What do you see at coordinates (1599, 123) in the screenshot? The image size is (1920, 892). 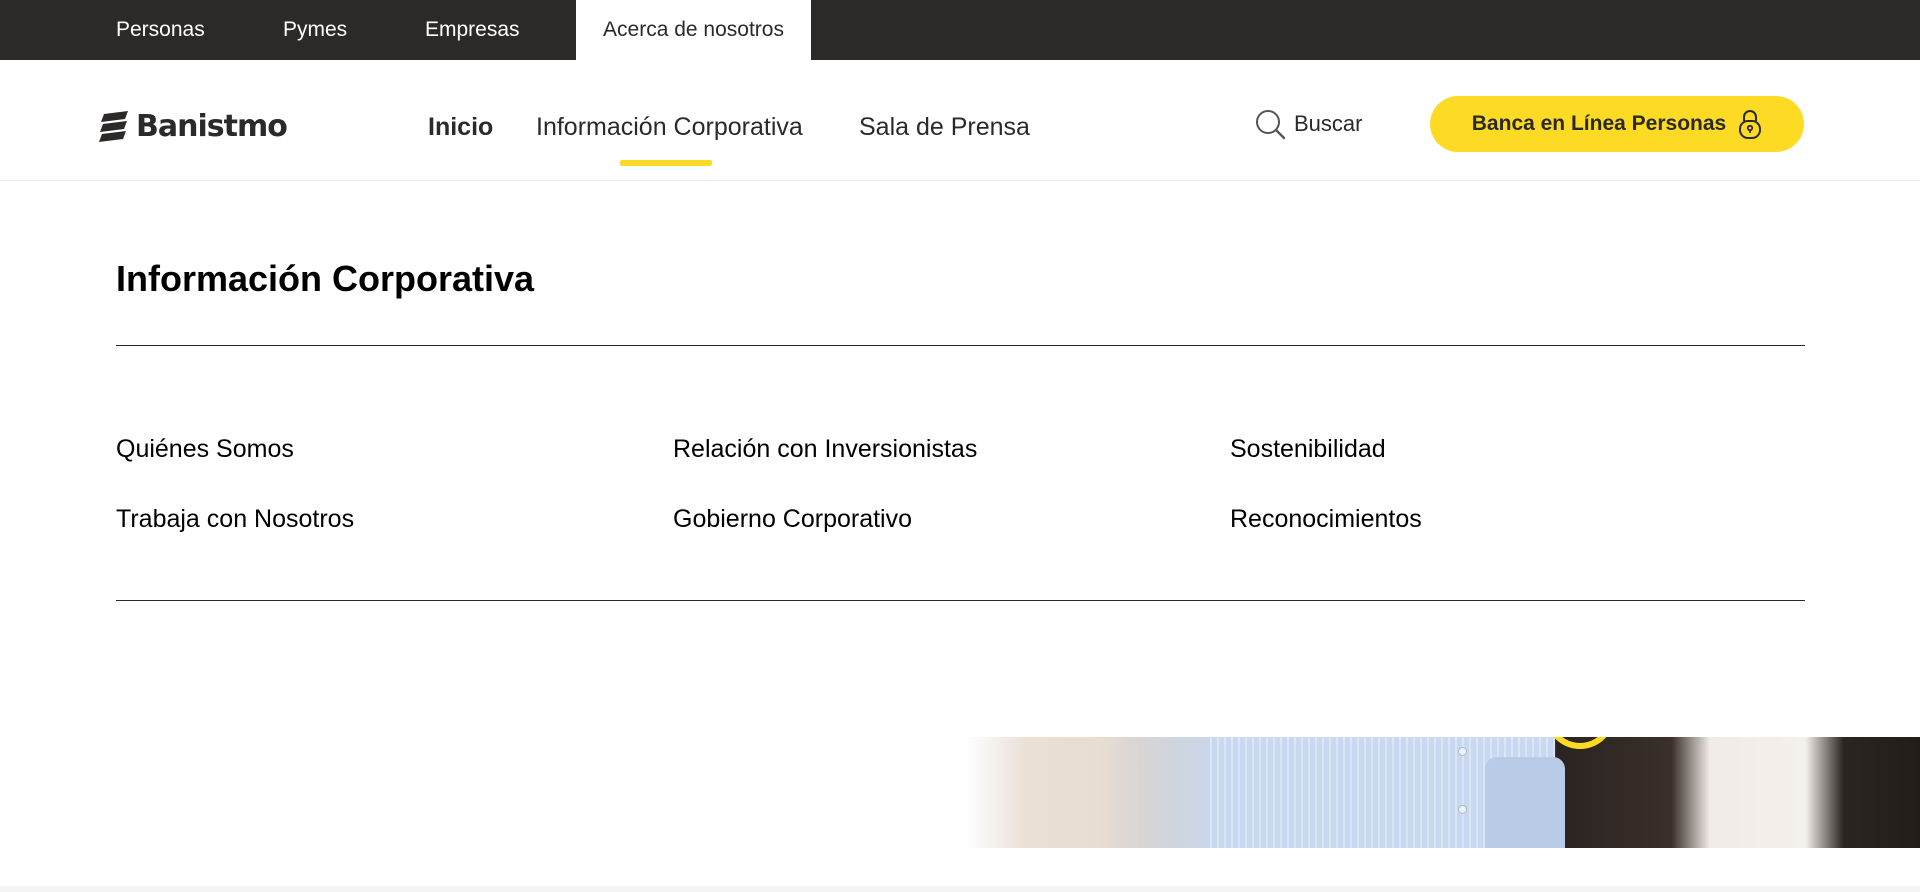 I see `online-banking-label: Banca en Línea Personas` at bounding box center [1599, 123].